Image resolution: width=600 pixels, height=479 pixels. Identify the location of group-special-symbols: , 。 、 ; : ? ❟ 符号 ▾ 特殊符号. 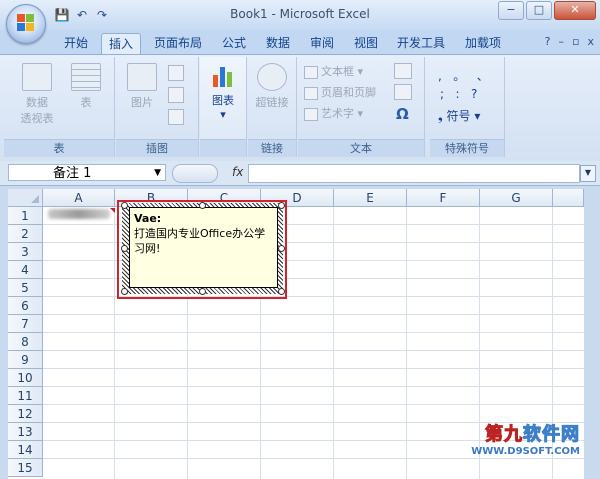
(467, 107).